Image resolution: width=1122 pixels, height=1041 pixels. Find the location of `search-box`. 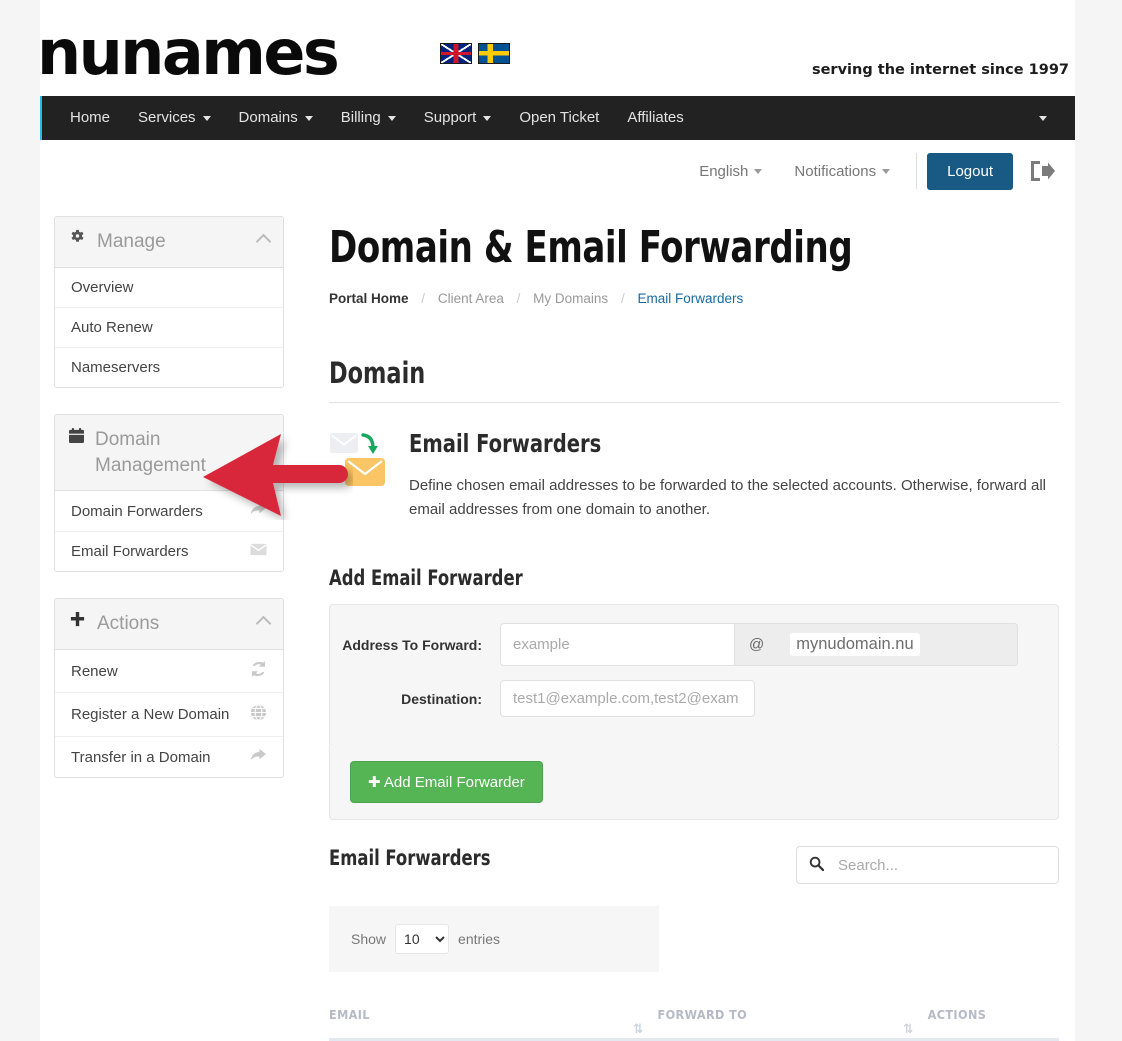

search-box is located at coordinates (927, 865).